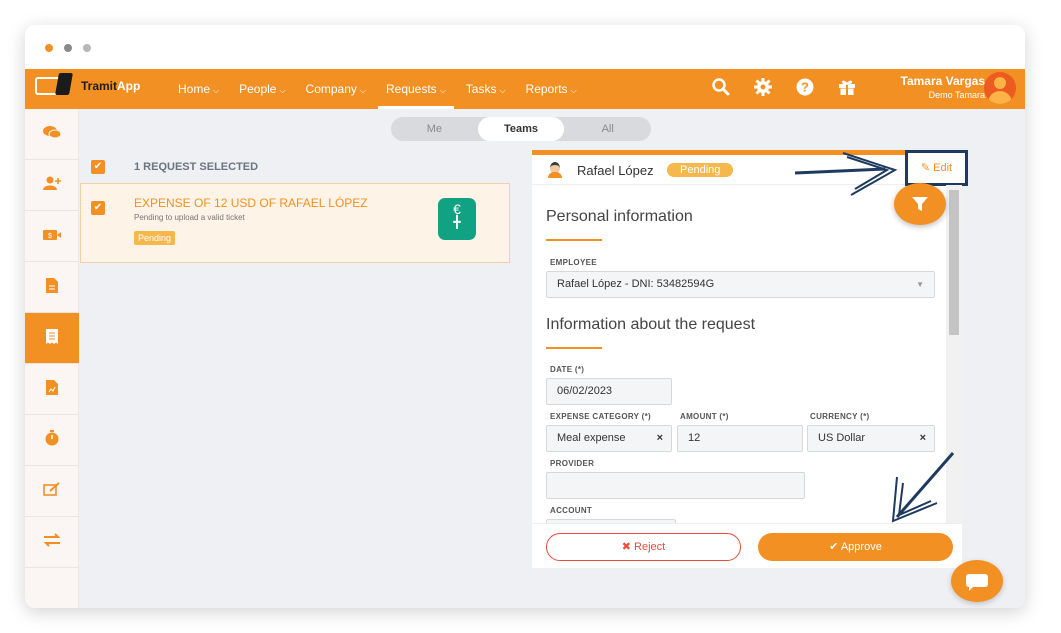  Describe the element at coordinates (874, 337) in the screenshot. I see `annotation-arrows` at that location.